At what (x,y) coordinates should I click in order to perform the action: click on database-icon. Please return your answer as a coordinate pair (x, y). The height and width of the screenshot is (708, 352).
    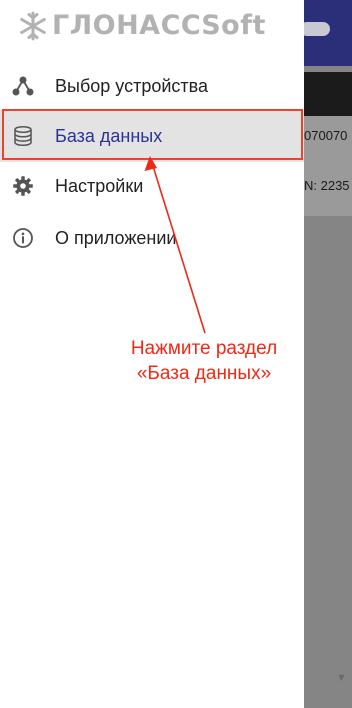
    Looking at the image, I should click on (23, 136).